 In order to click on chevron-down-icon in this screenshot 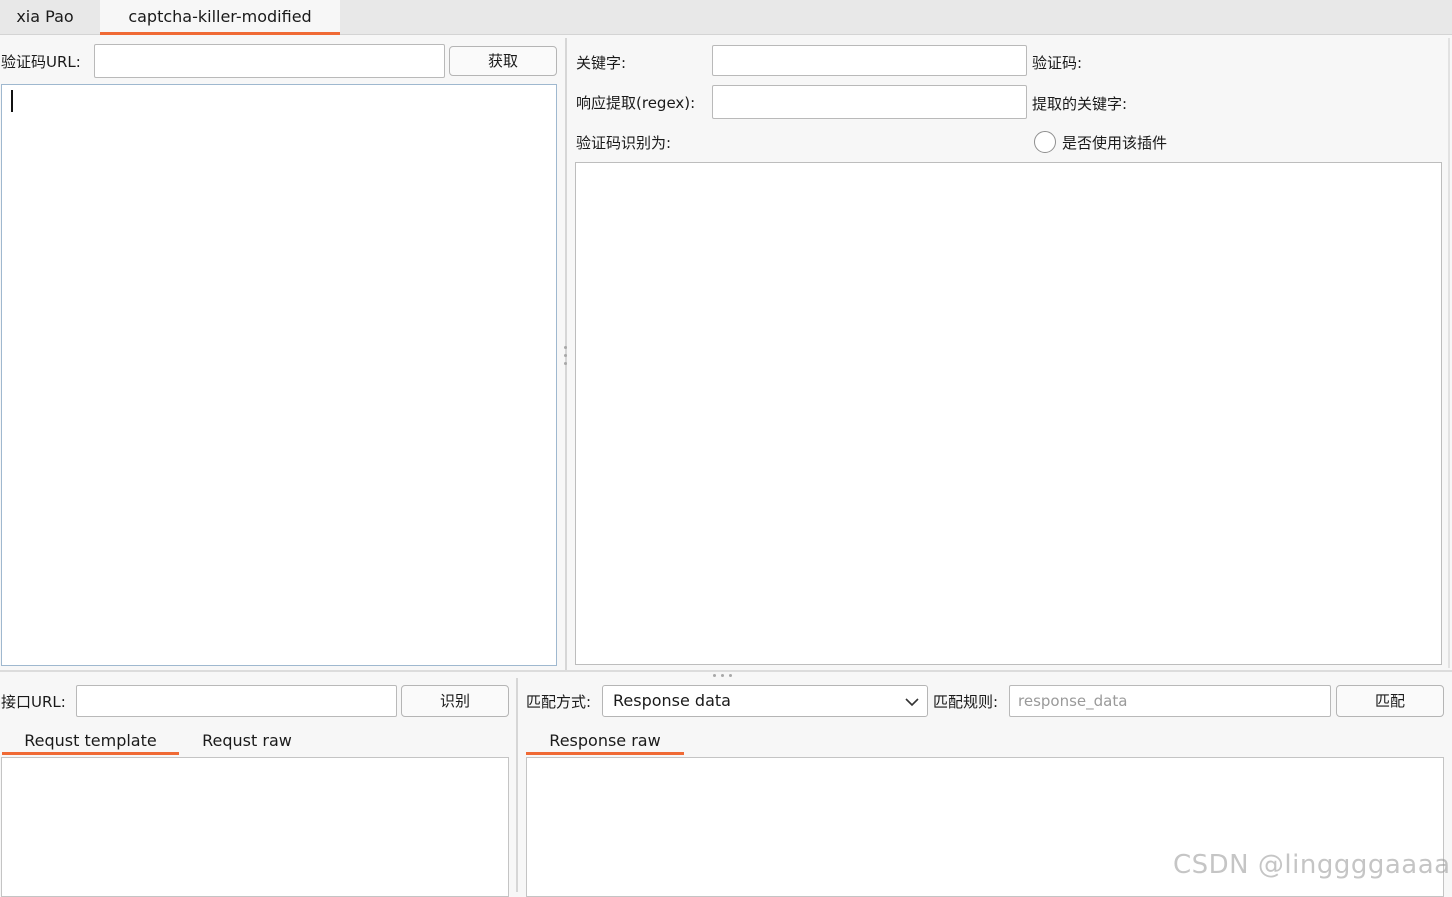, I will do `click(912, 702)`.